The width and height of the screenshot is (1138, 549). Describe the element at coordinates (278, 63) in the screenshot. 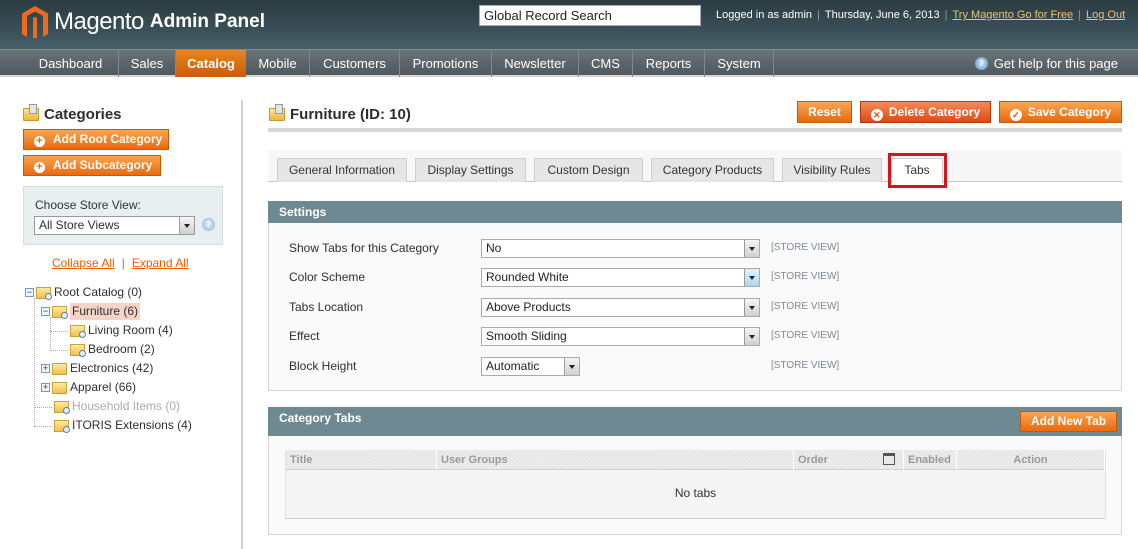

I see `nav-item-mobile: Mobile` at that location.